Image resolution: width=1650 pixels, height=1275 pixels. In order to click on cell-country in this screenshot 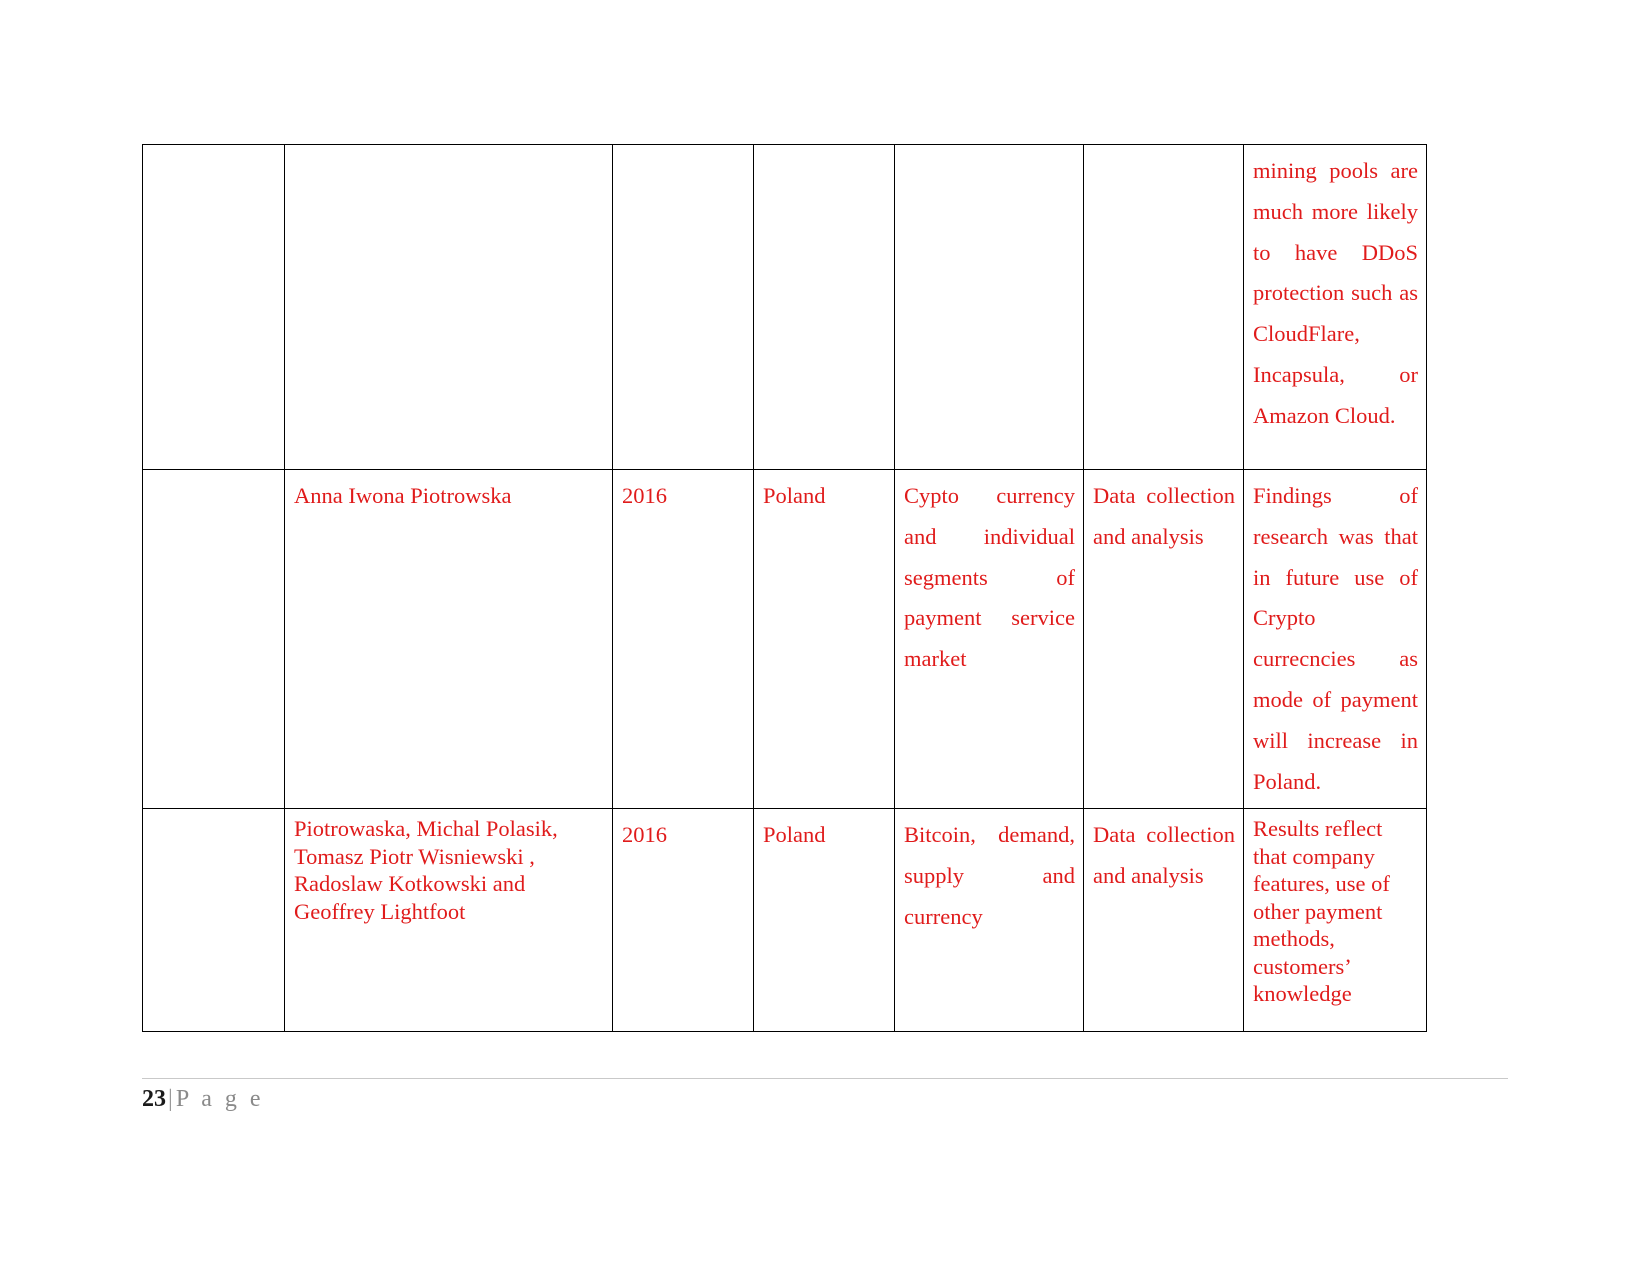, I will do `click(824, 307)`.